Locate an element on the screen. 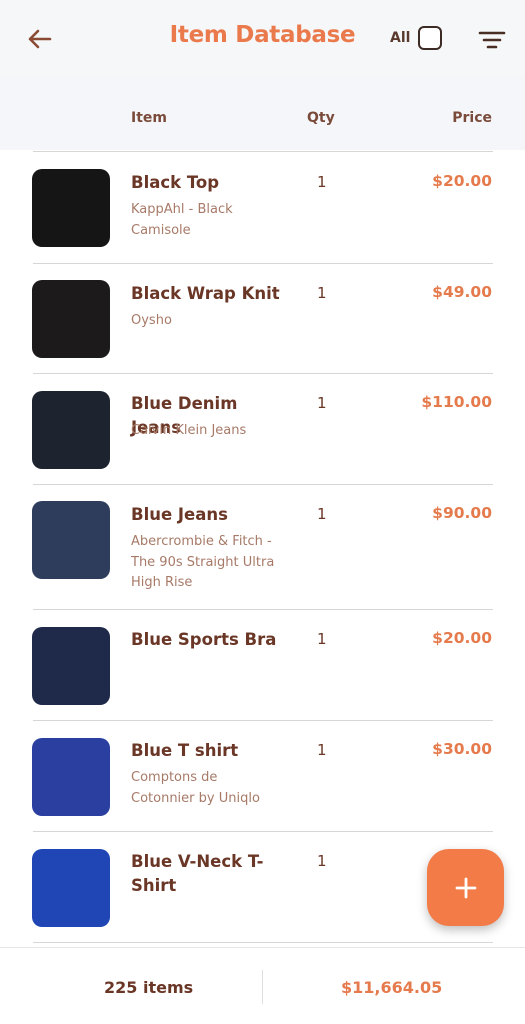  column-qty: Qty is located at coordinates (321, 118).